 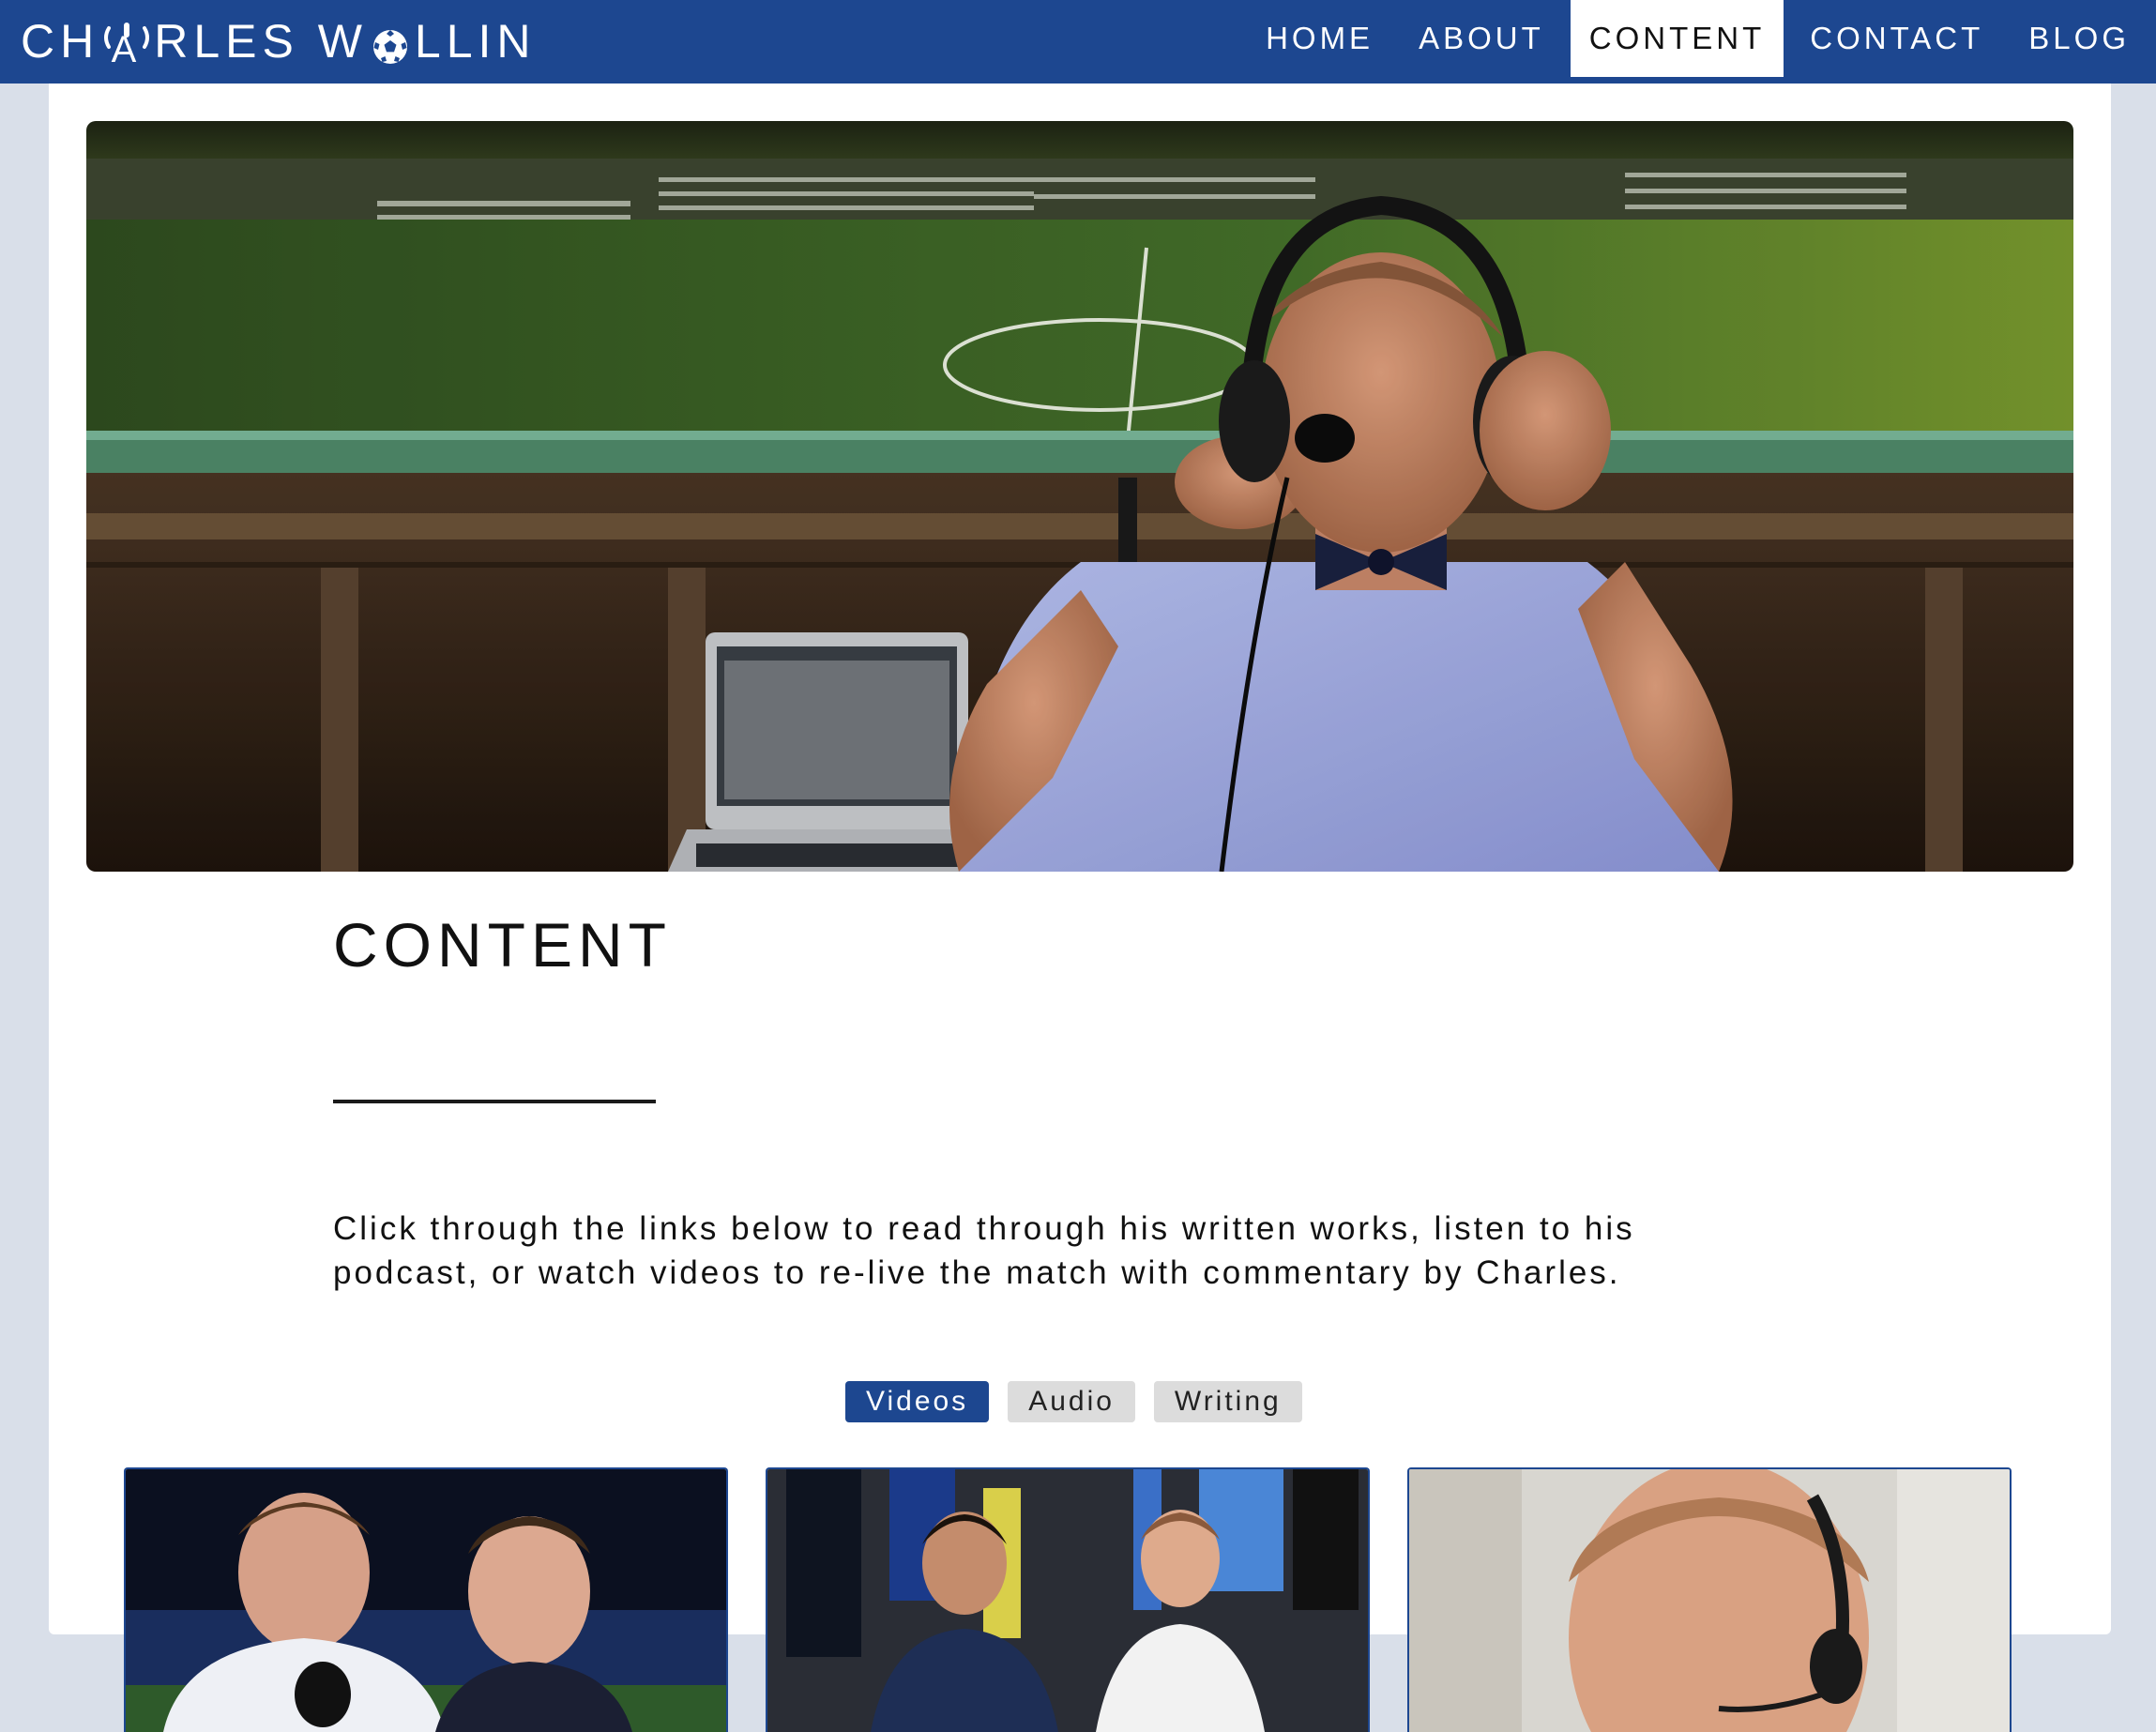 I want to click on nav-blog: BLOG, so click(x=2079, y=38).